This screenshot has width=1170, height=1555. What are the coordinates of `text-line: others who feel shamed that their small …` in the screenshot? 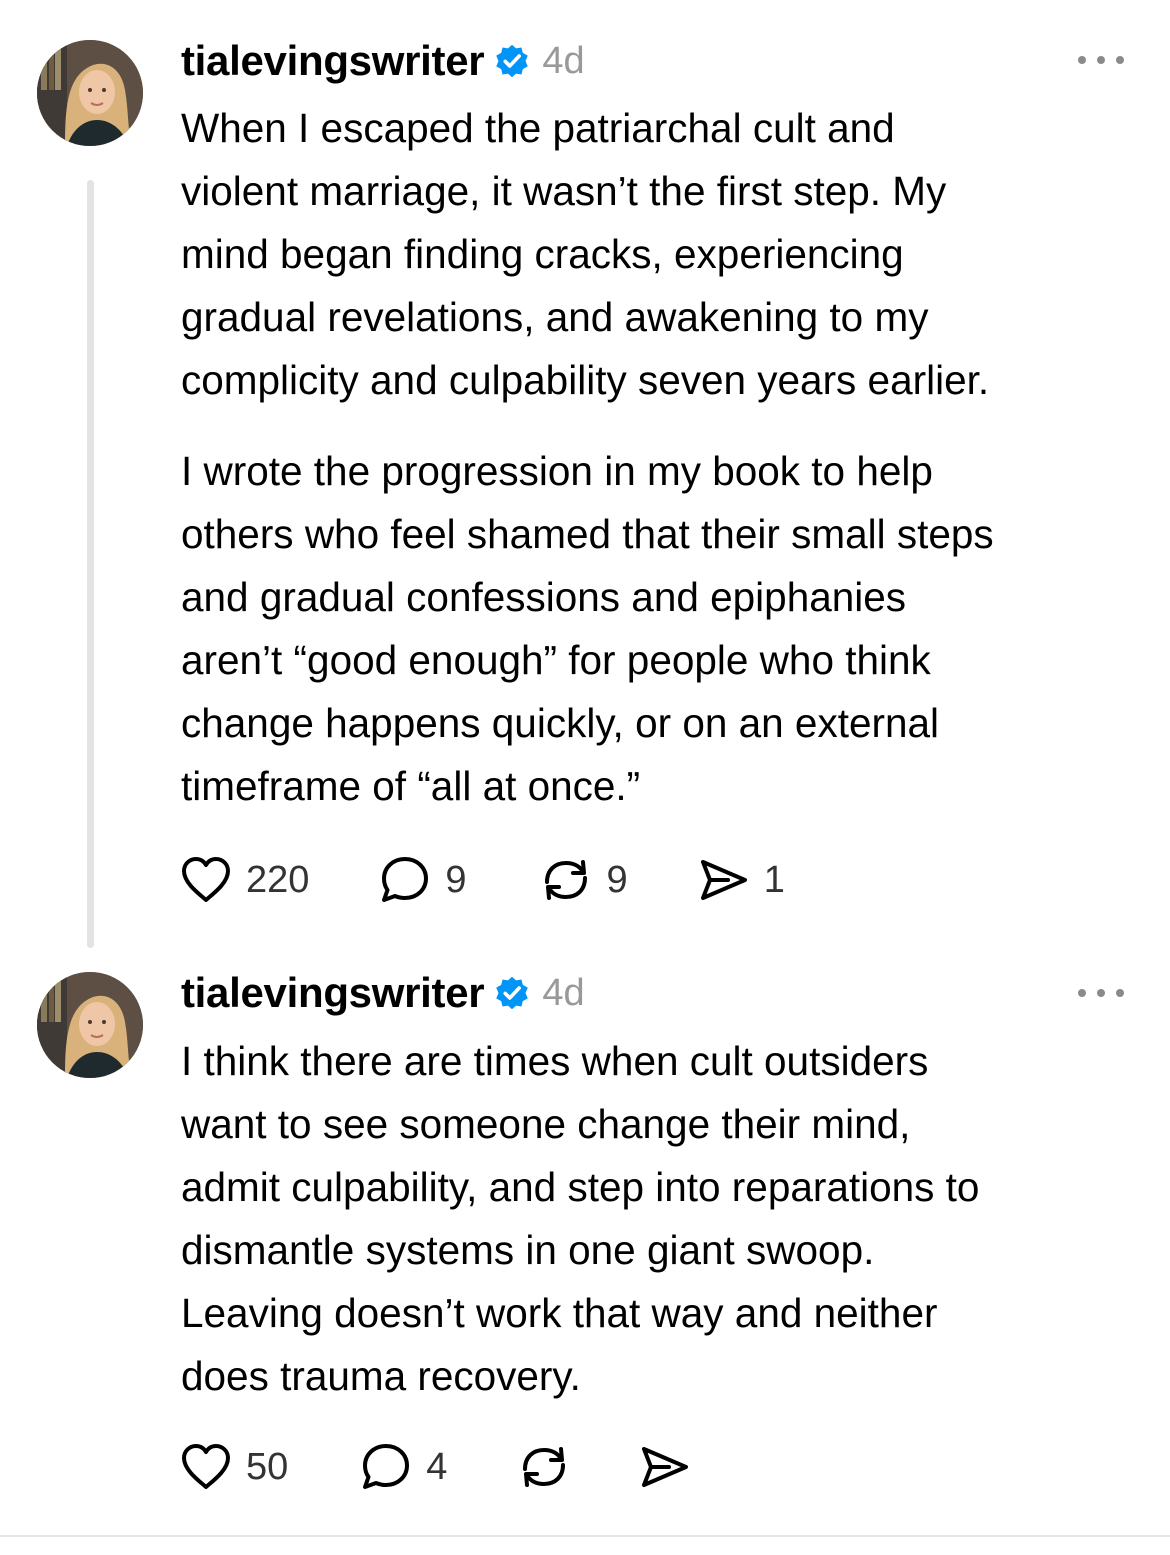 It's located at (587, 534).